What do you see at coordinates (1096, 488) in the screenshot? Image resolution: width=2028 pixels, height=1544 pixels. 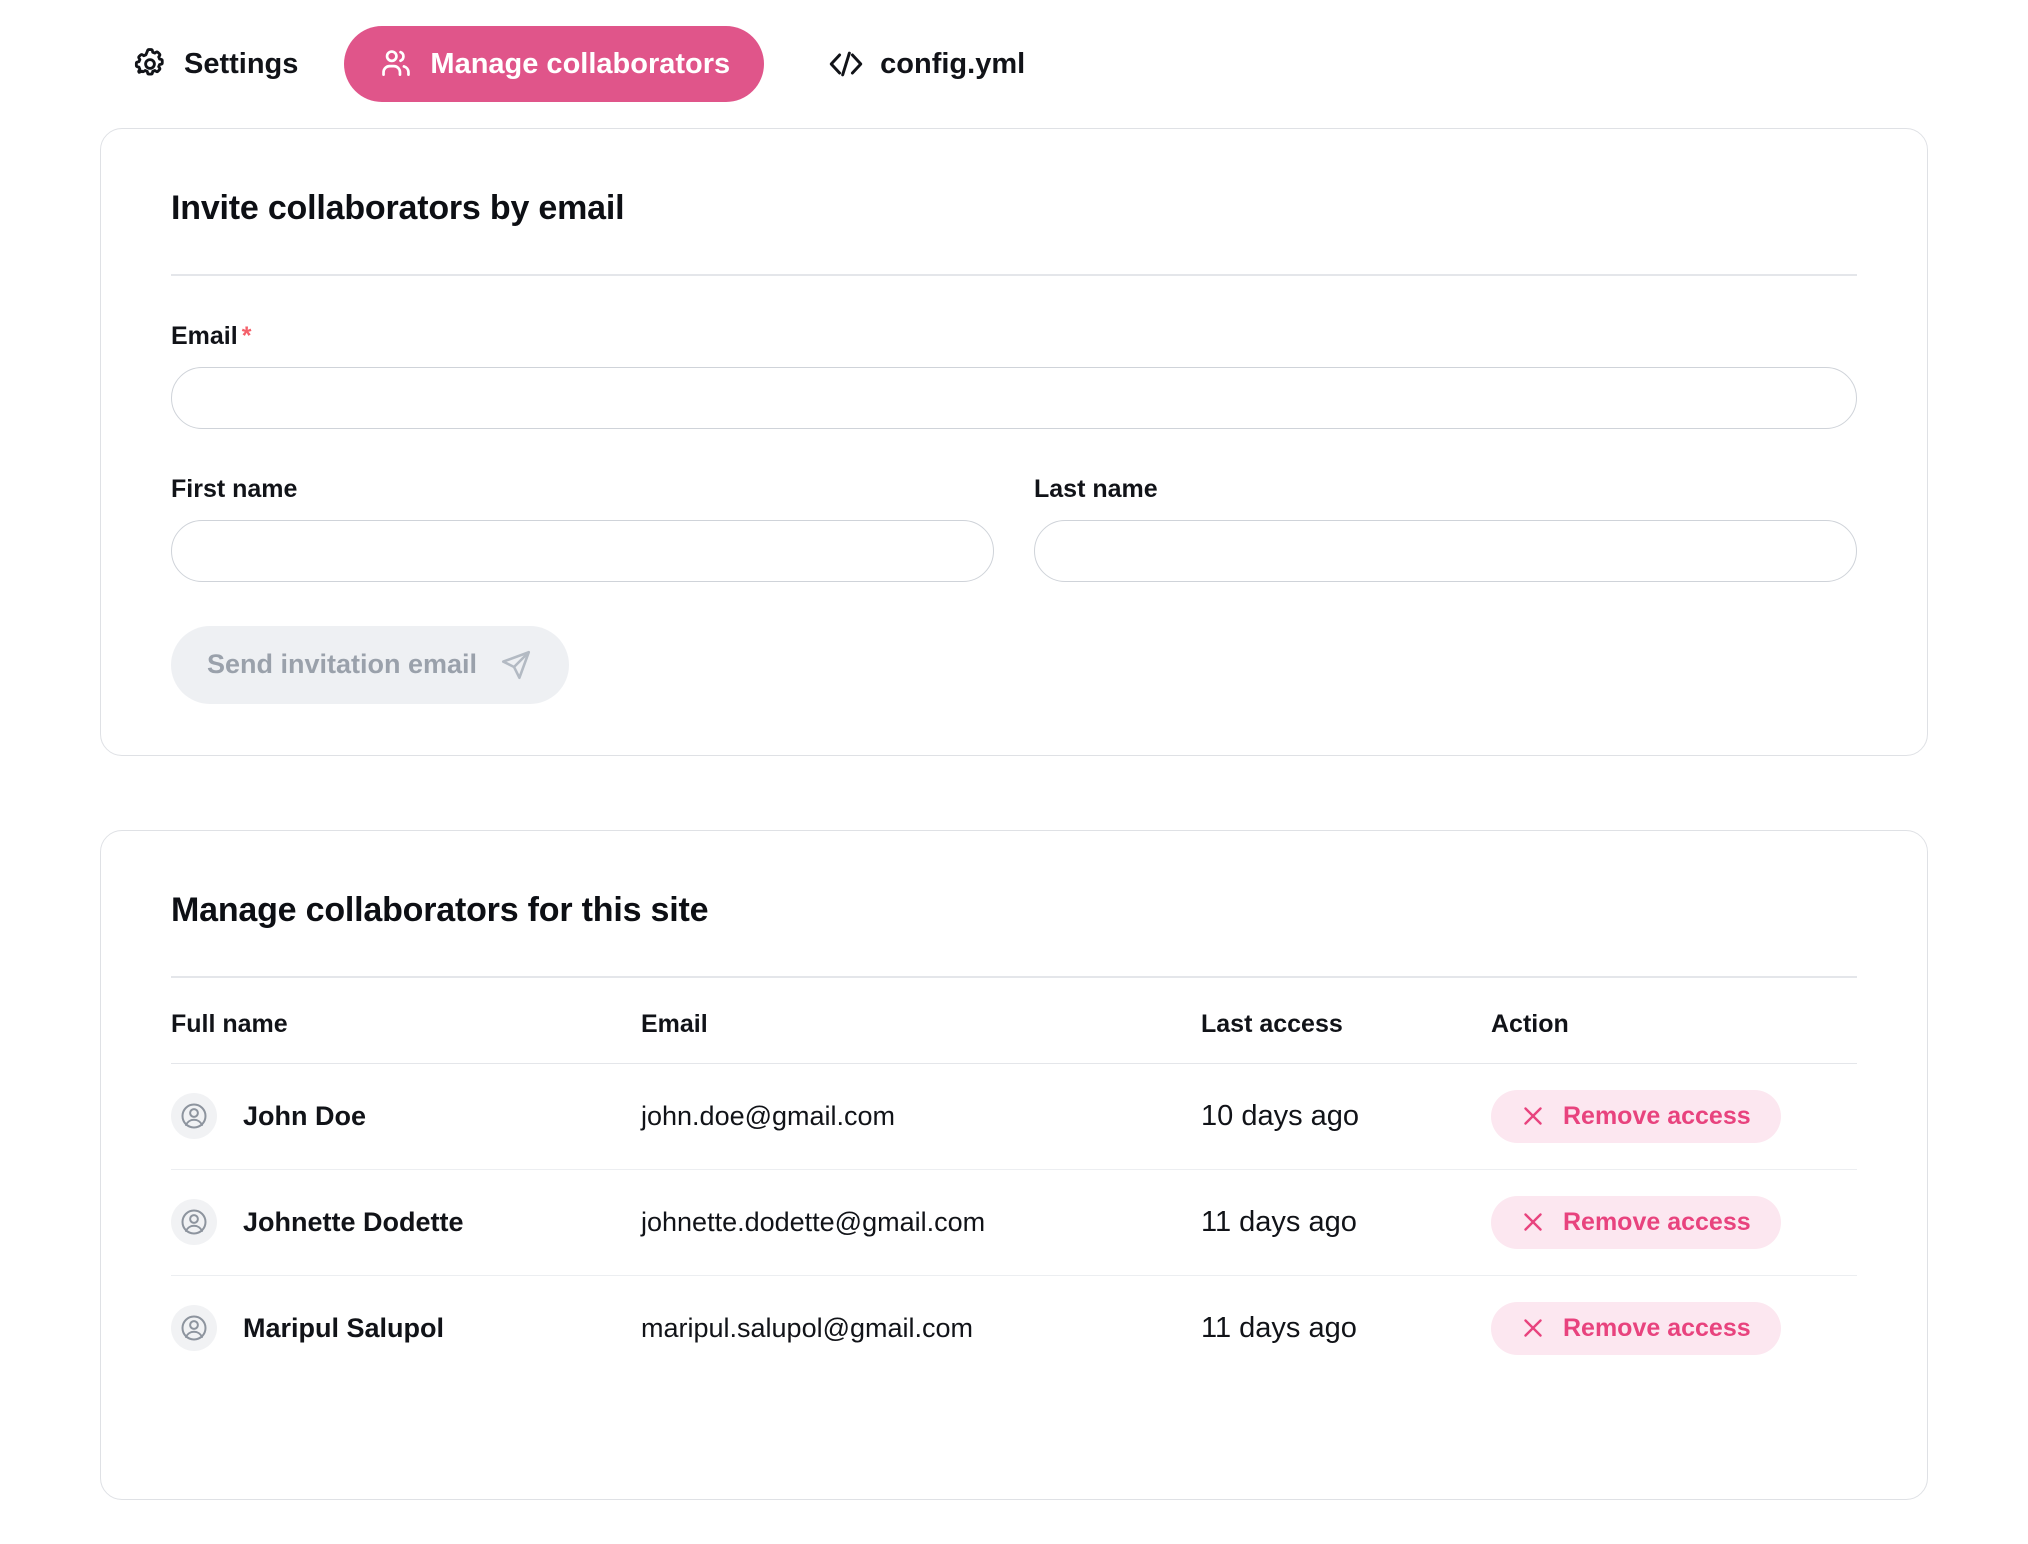 I see `last-name-label: Last name` at bounding box center [1096, 488].